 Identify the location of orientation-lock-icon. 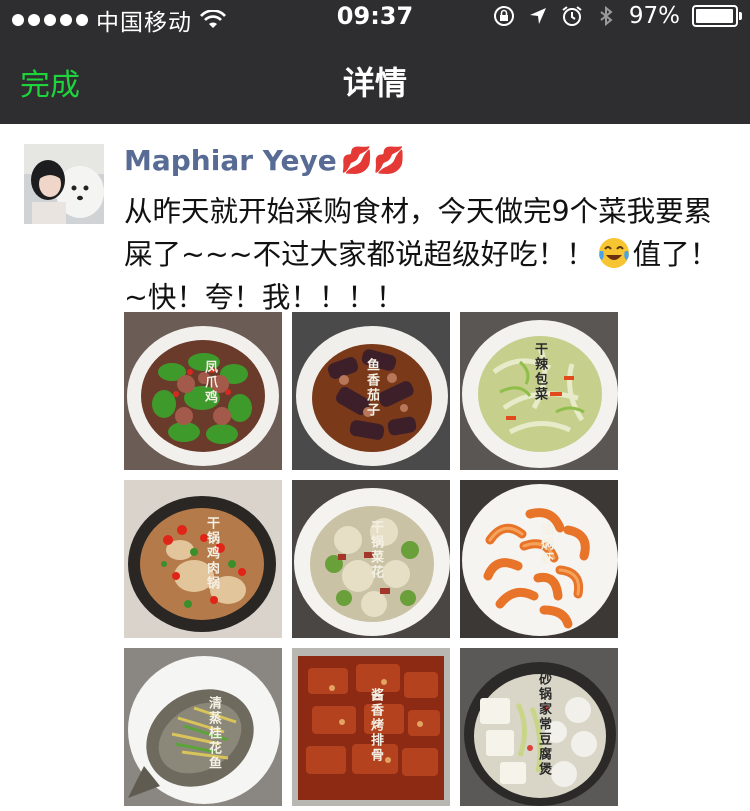
(503, 16).